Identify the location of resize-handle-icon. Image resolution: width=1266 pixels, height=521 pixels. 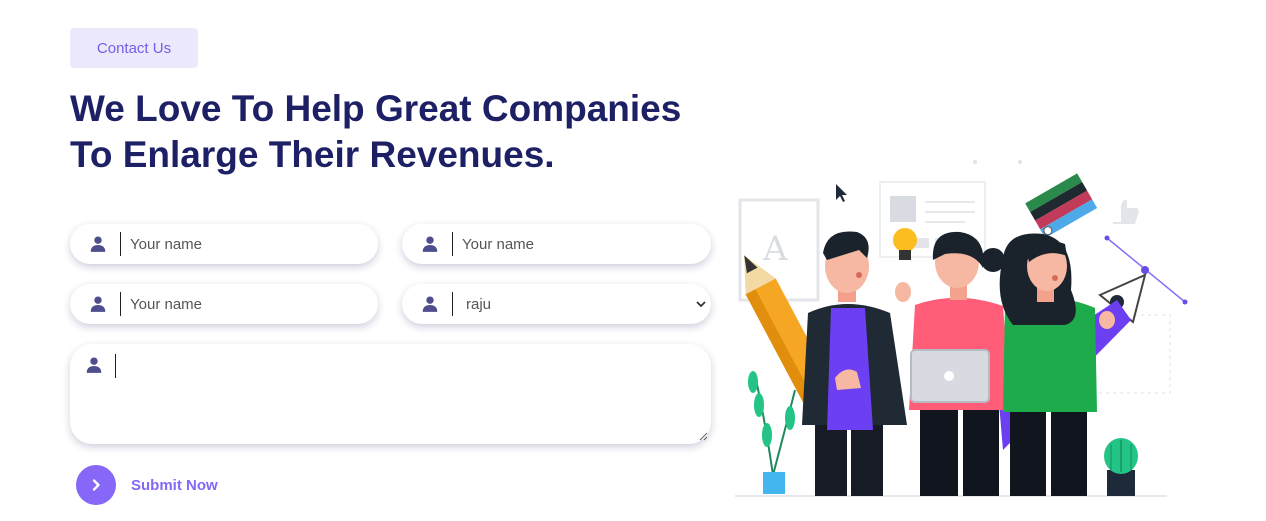
(703, 436).